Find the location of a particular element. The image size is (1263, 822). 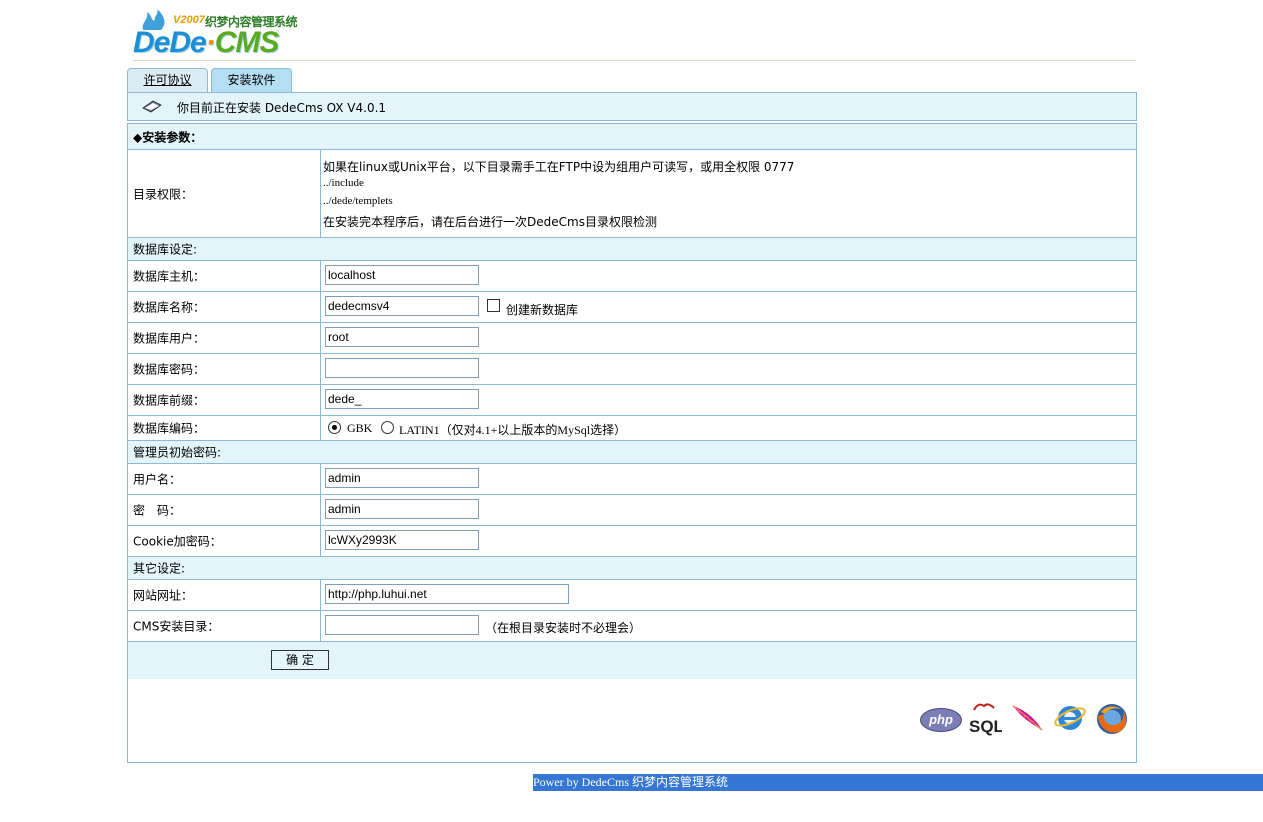

row-site-url: 网站网址： http://php.luhui.net is located at coordinates (632, 595).